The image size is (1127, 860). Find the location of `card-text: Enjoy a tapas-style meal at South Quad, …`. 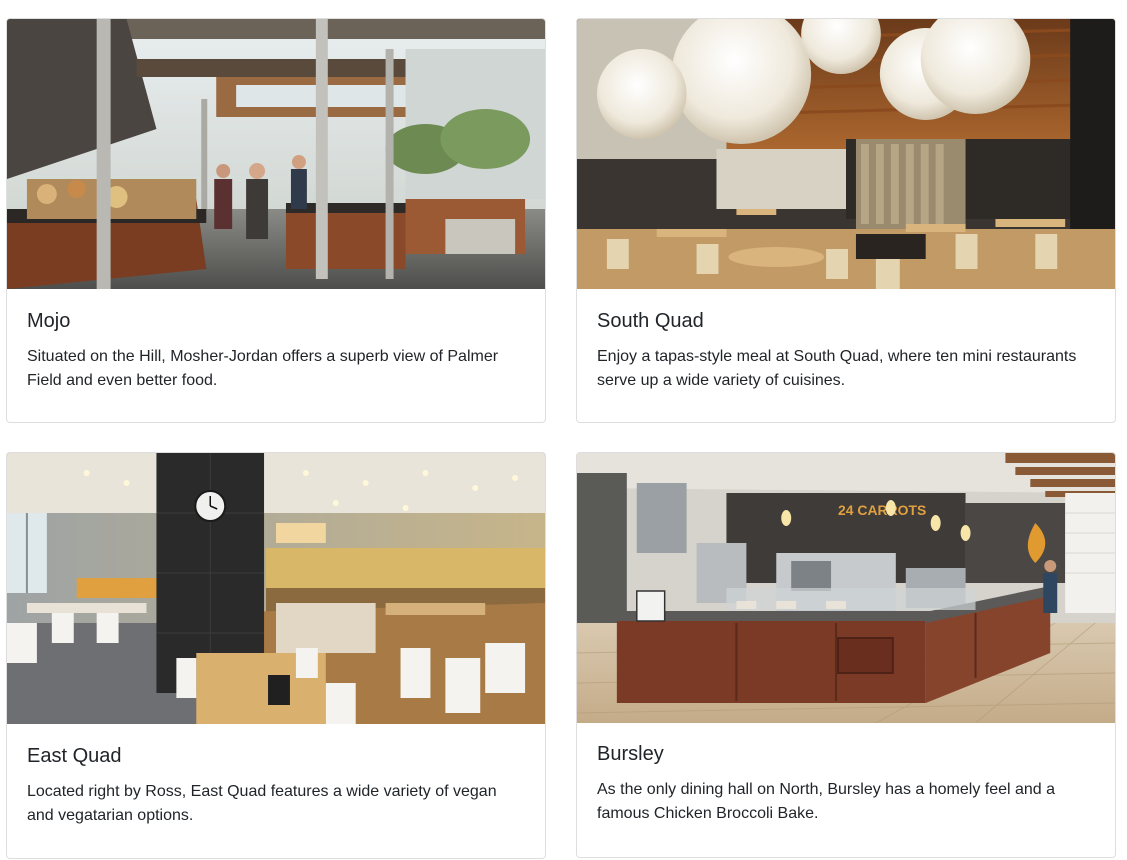

card-text: Enjoy a tapas-style meal at South Quad, … is located at coordinates (837, 368).